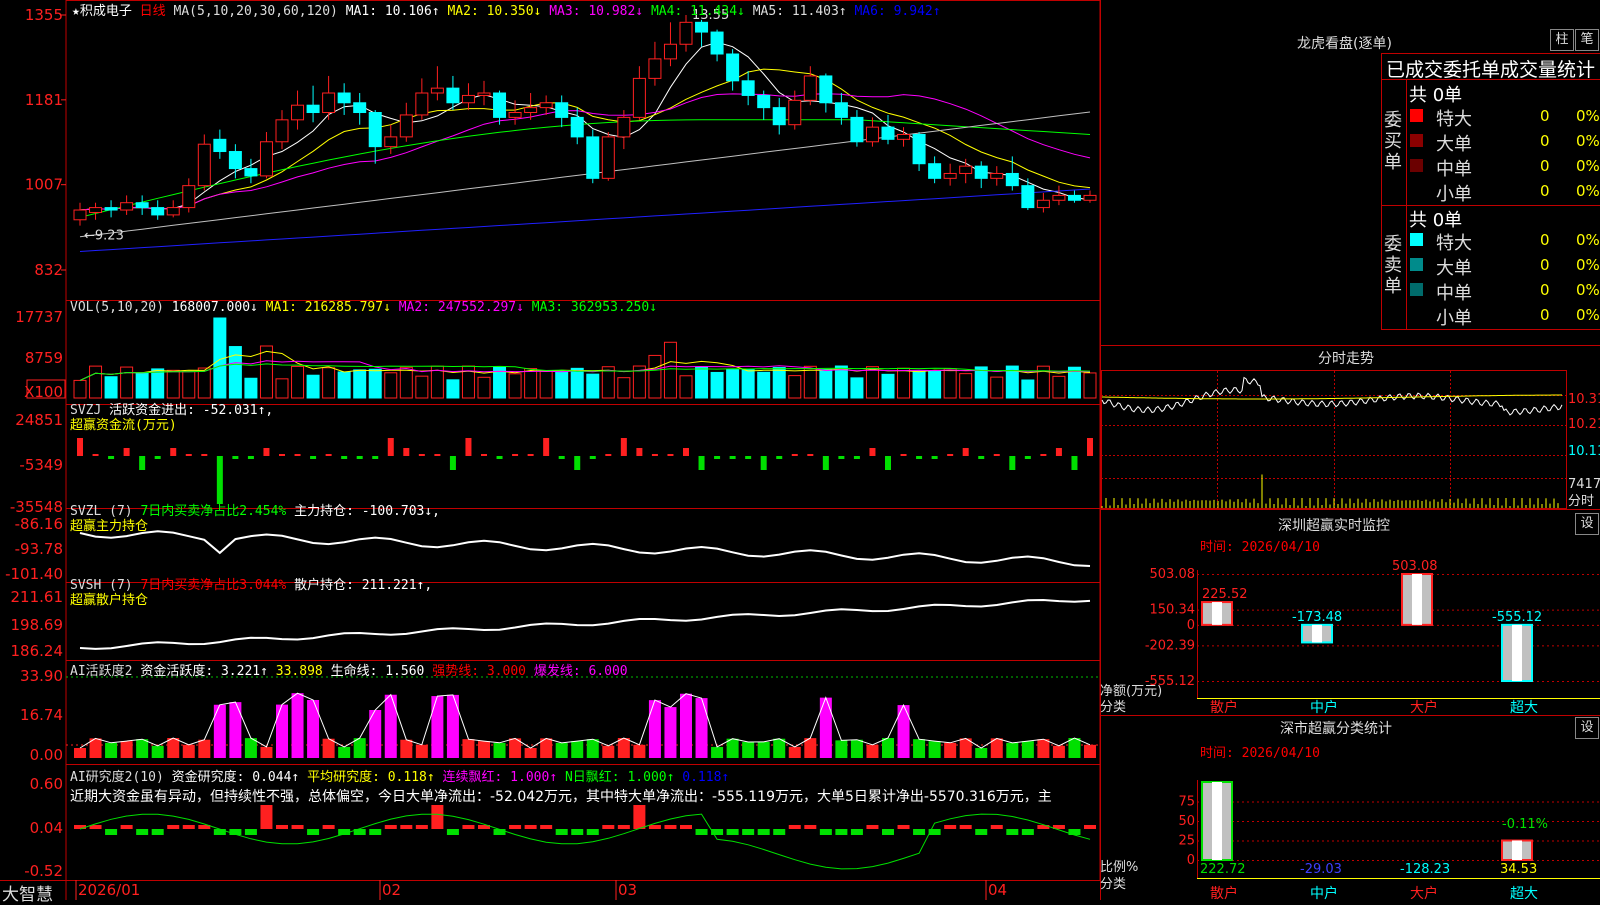 The height and width of the screenshot is (905, 1600). I want to click on vol-ma2: MA2: 247552.297↓, so click(461, 307).